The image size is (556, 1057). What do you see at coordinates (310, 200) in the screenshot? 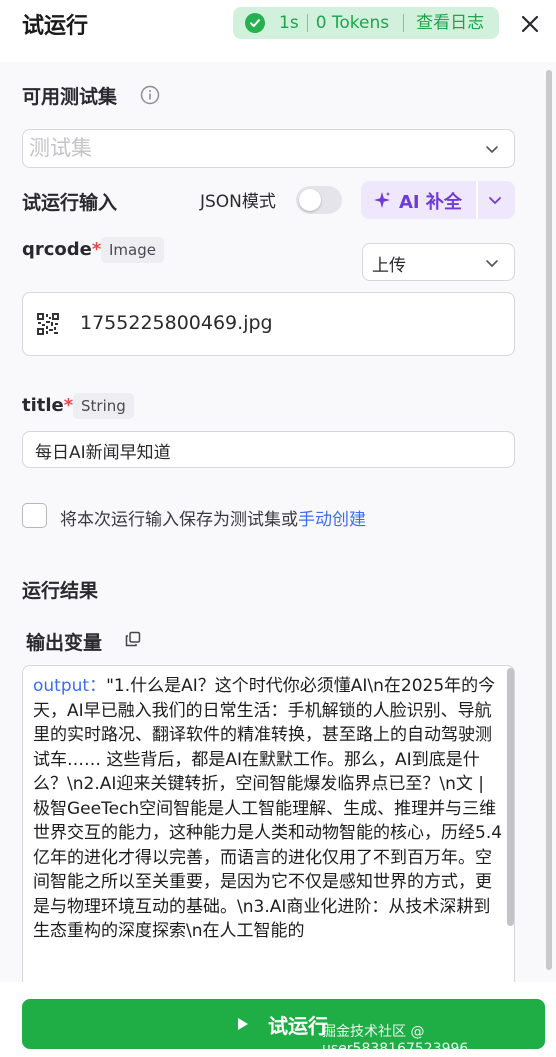
I see `toggle-knob` at bounding box center [310, 200].